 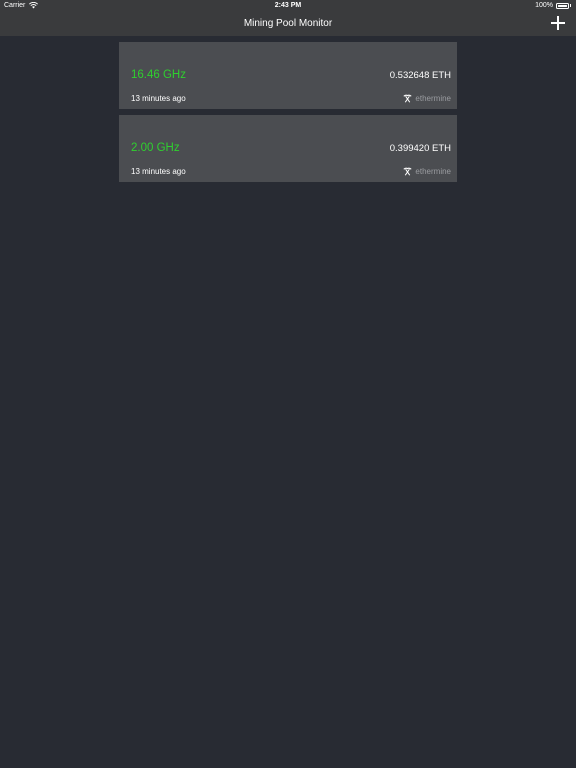 I want to click on add-pool-button, so click(x=558, y=23).